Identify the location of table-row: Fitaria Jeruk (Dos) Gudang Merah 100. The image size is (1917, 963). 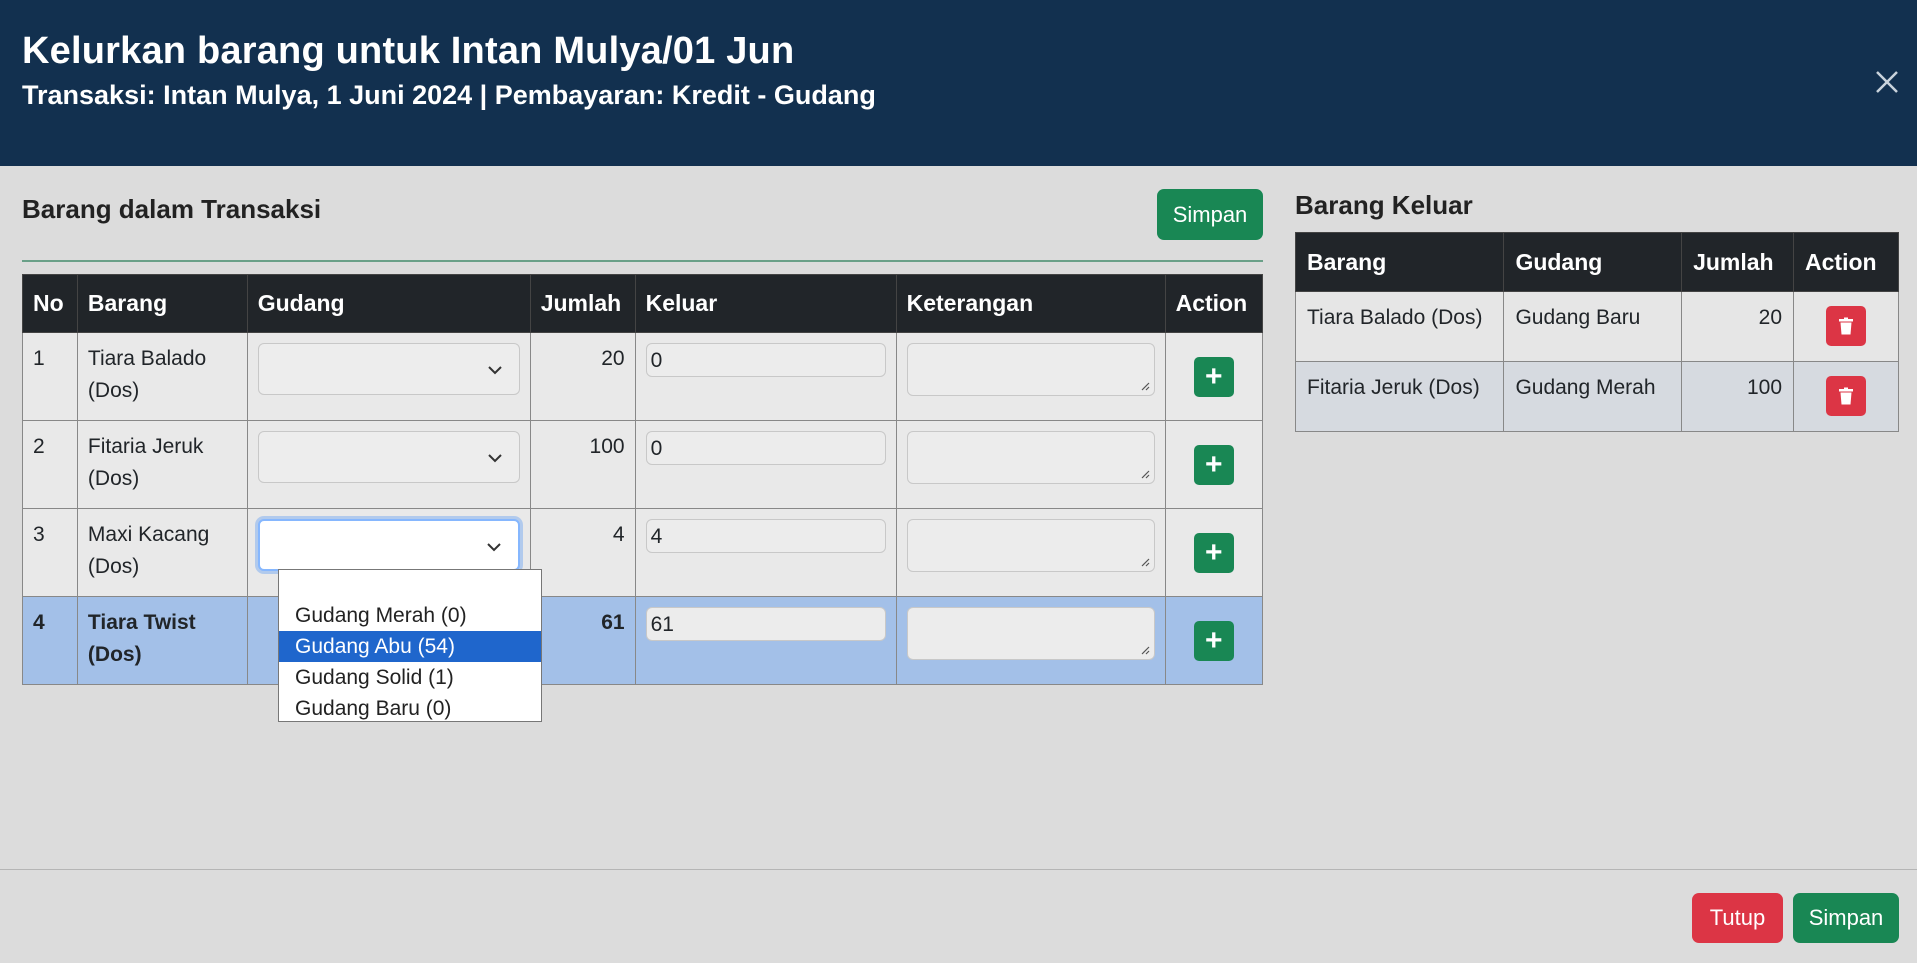
(1596, 396).